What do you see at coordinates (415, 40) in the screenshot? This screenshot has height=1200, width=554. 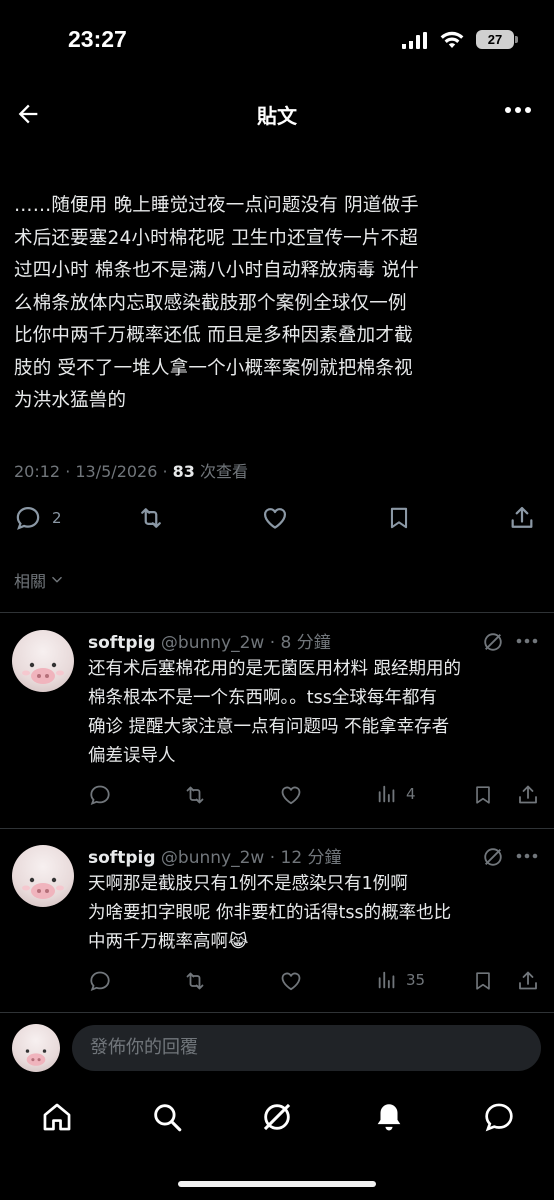 I see `signal-icon` at bounding box center [415, 40].